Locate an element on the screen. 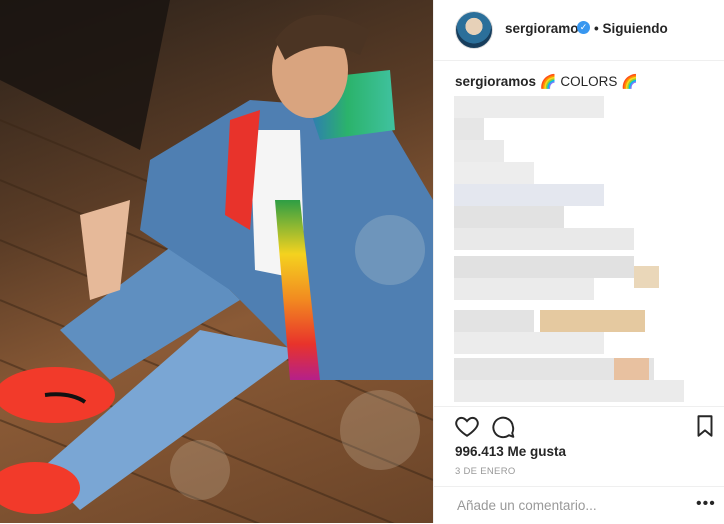 The image size is (724, 524). comment-box: ••• is located at coordinates (579, 505).